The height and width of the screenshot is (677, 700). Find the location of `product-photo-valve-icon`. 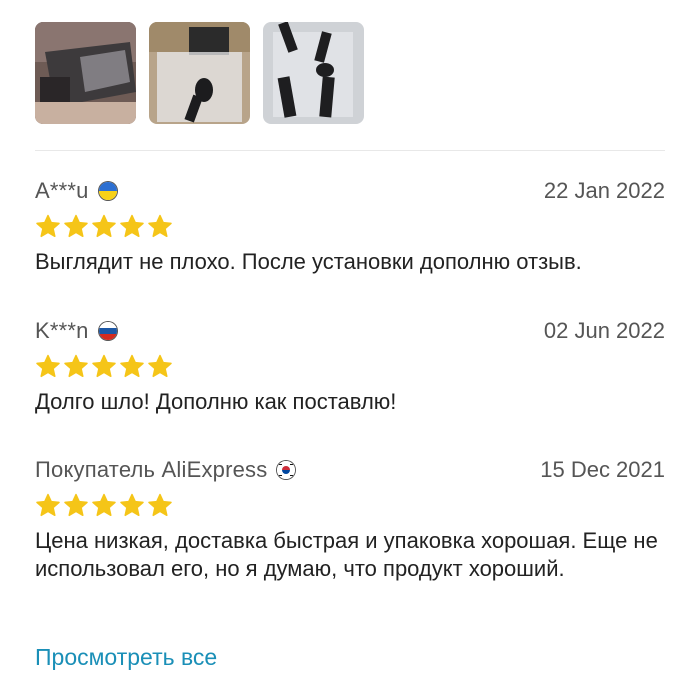

product-photo-valve-icon is located at coordinates (199, 73).